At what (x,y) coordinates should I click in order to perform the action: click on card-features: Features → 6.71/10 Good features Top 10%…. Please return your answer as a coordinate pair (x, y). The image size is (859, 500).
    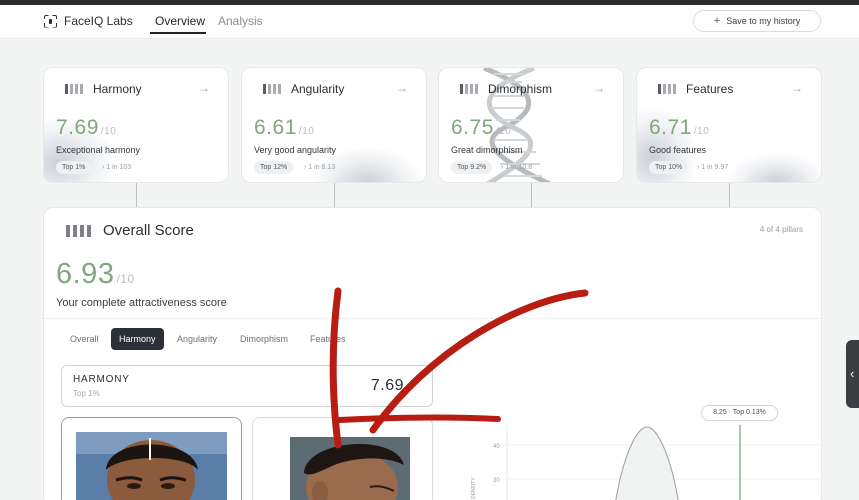
    Looking at the image, I should click on (729, 125).